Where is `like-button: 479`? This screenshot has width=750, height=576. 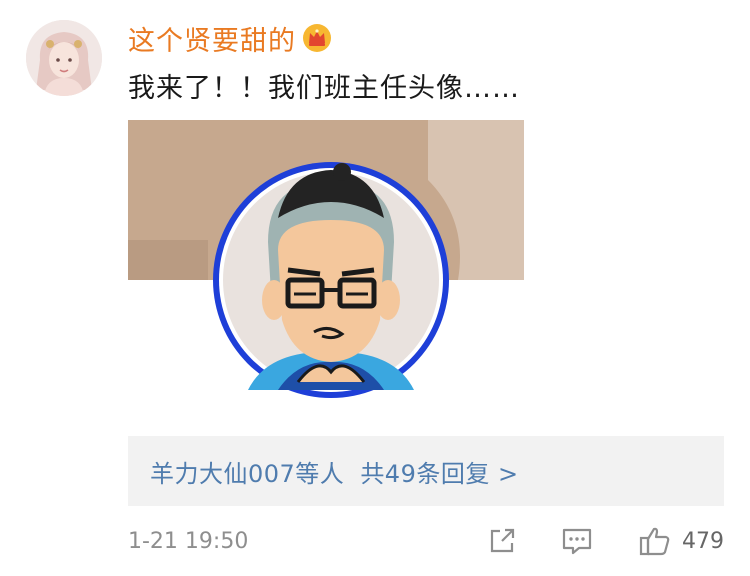
like-button: 479 is located at coordinates (681, 541).